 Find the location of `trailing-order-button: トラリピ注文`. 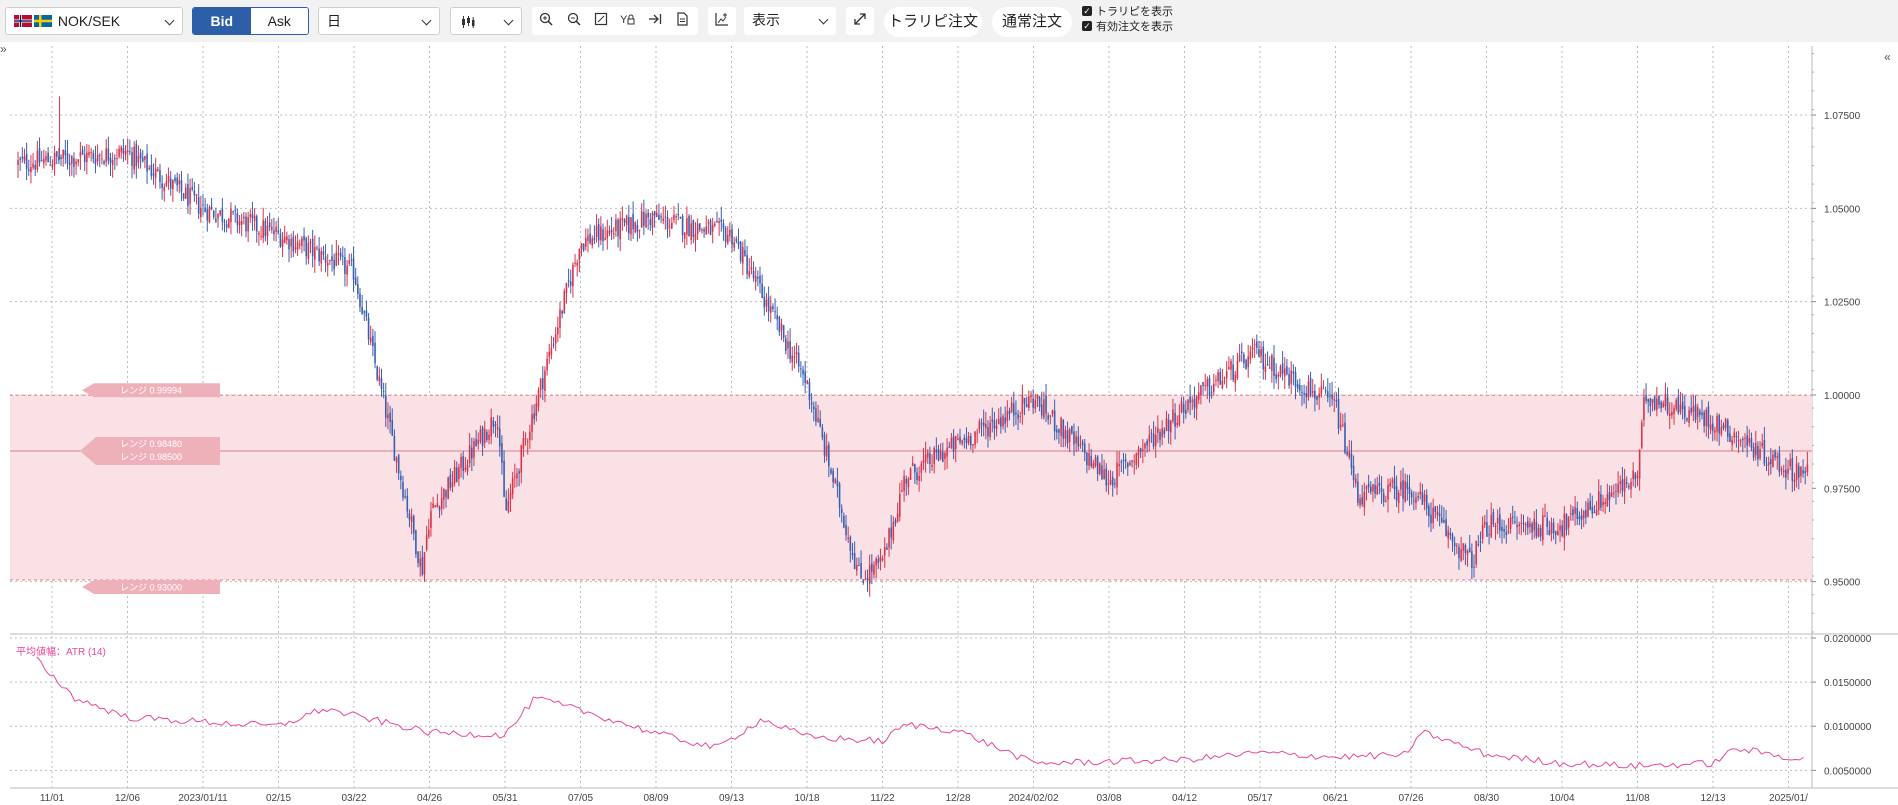

trailing-order-button: トラリピ注文 is located at coordinates (933, 22).